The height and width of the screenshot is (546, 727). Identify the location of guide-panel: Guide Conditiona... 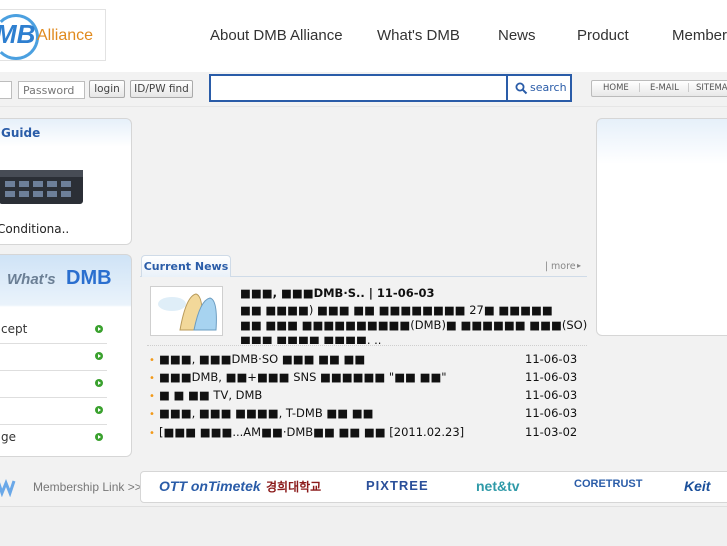
(66, 181).